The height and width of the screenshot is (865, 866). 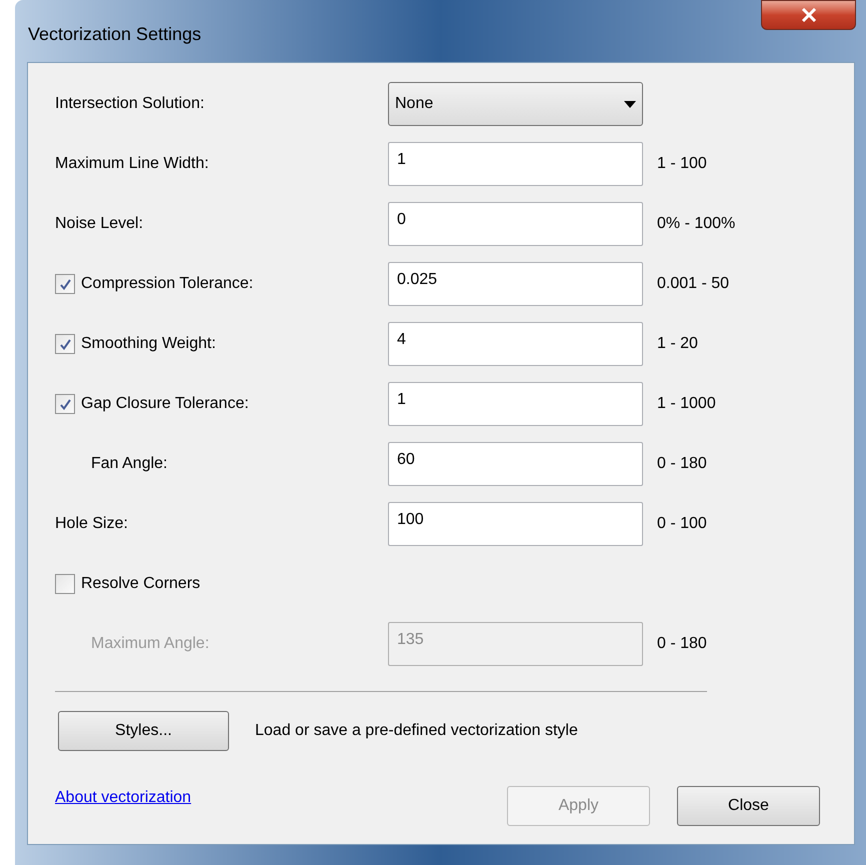 I want to click on about-link: About vectorization, so click(x=123, y=798).